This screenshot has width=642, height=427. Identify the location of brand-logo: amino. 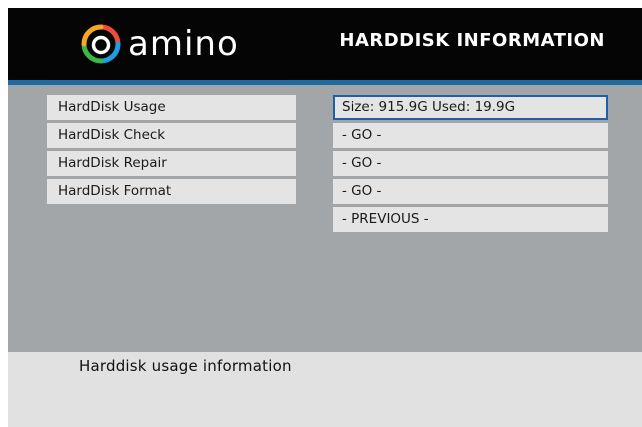
(159, 44).